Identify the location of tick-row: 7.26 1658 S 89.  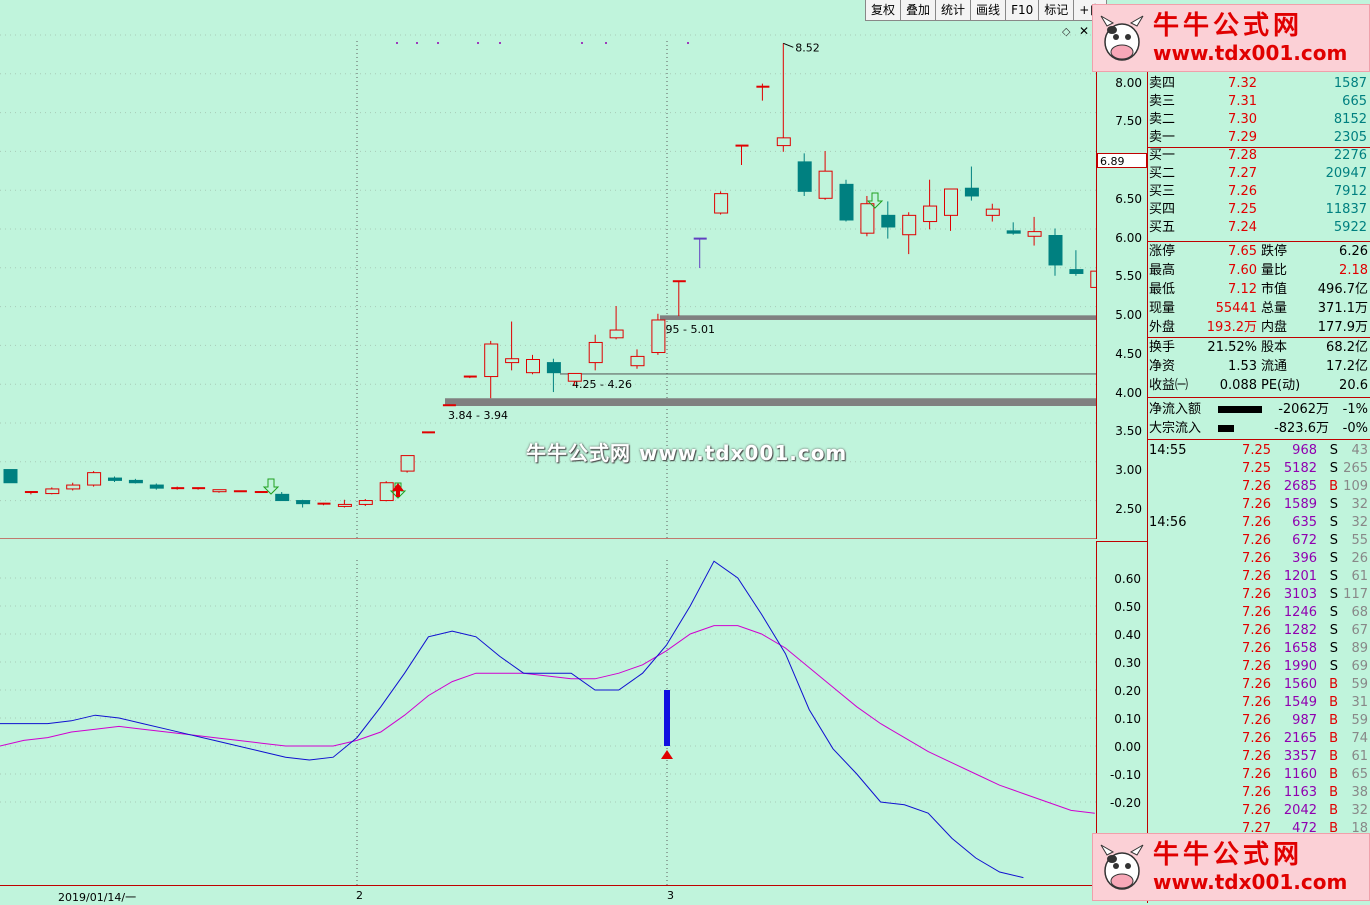
(1259, 649).